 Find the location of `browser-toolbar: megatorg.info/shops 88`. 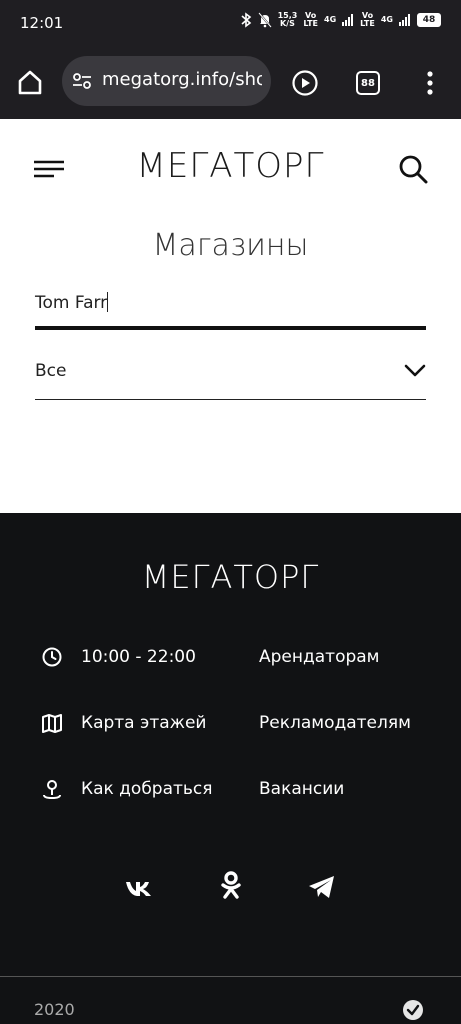

browser-toolbar: megatorg.info/shops 88 is located at coordinates (230, 81).